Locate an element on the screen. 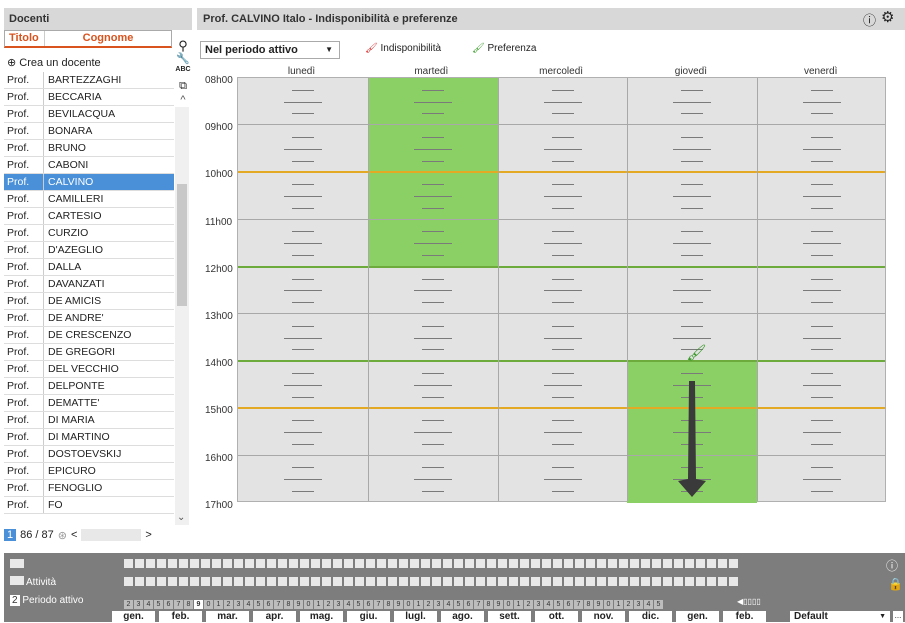 This screenshot has width=905, height=623. month-label: mar. is located at coordinates (227, 617).